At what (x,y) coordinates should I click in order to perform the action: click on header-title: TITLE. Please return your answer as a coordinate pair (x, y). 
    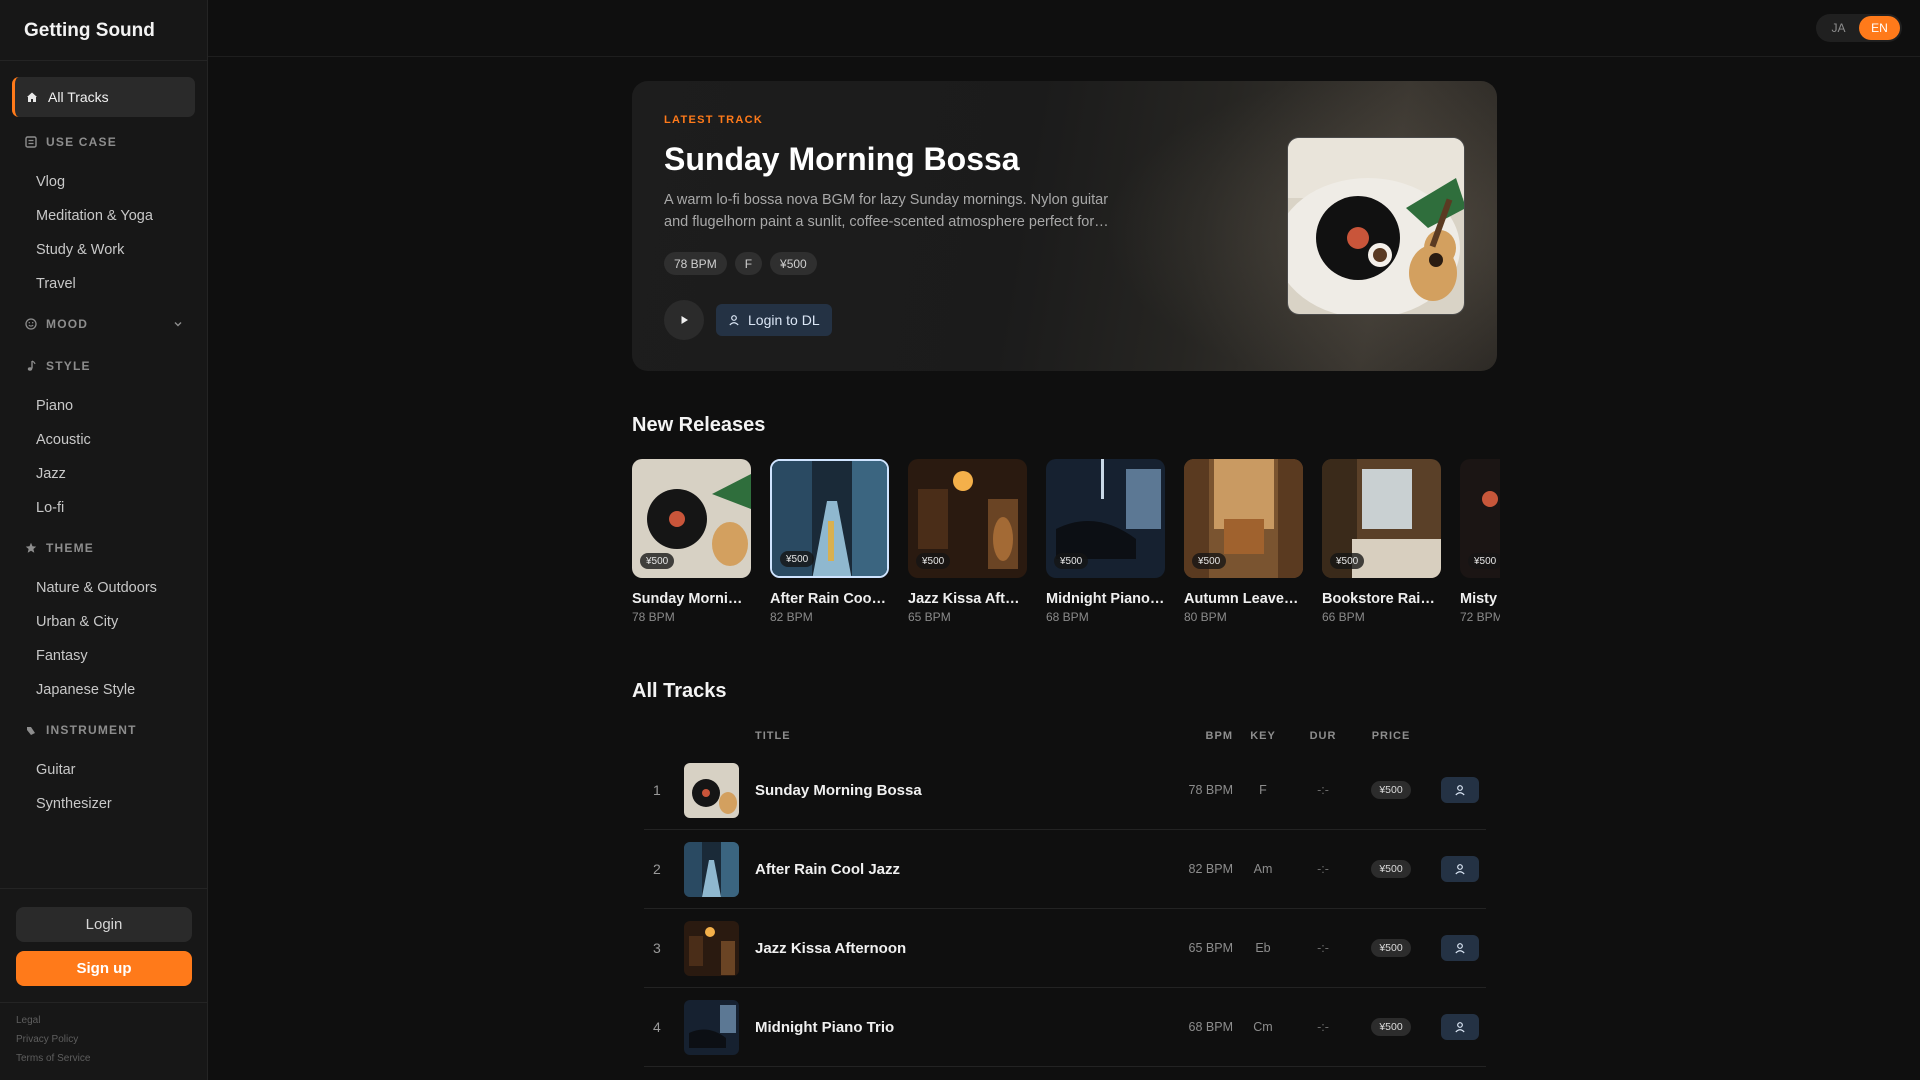
    Looking at the image, I should click on (961, 736).